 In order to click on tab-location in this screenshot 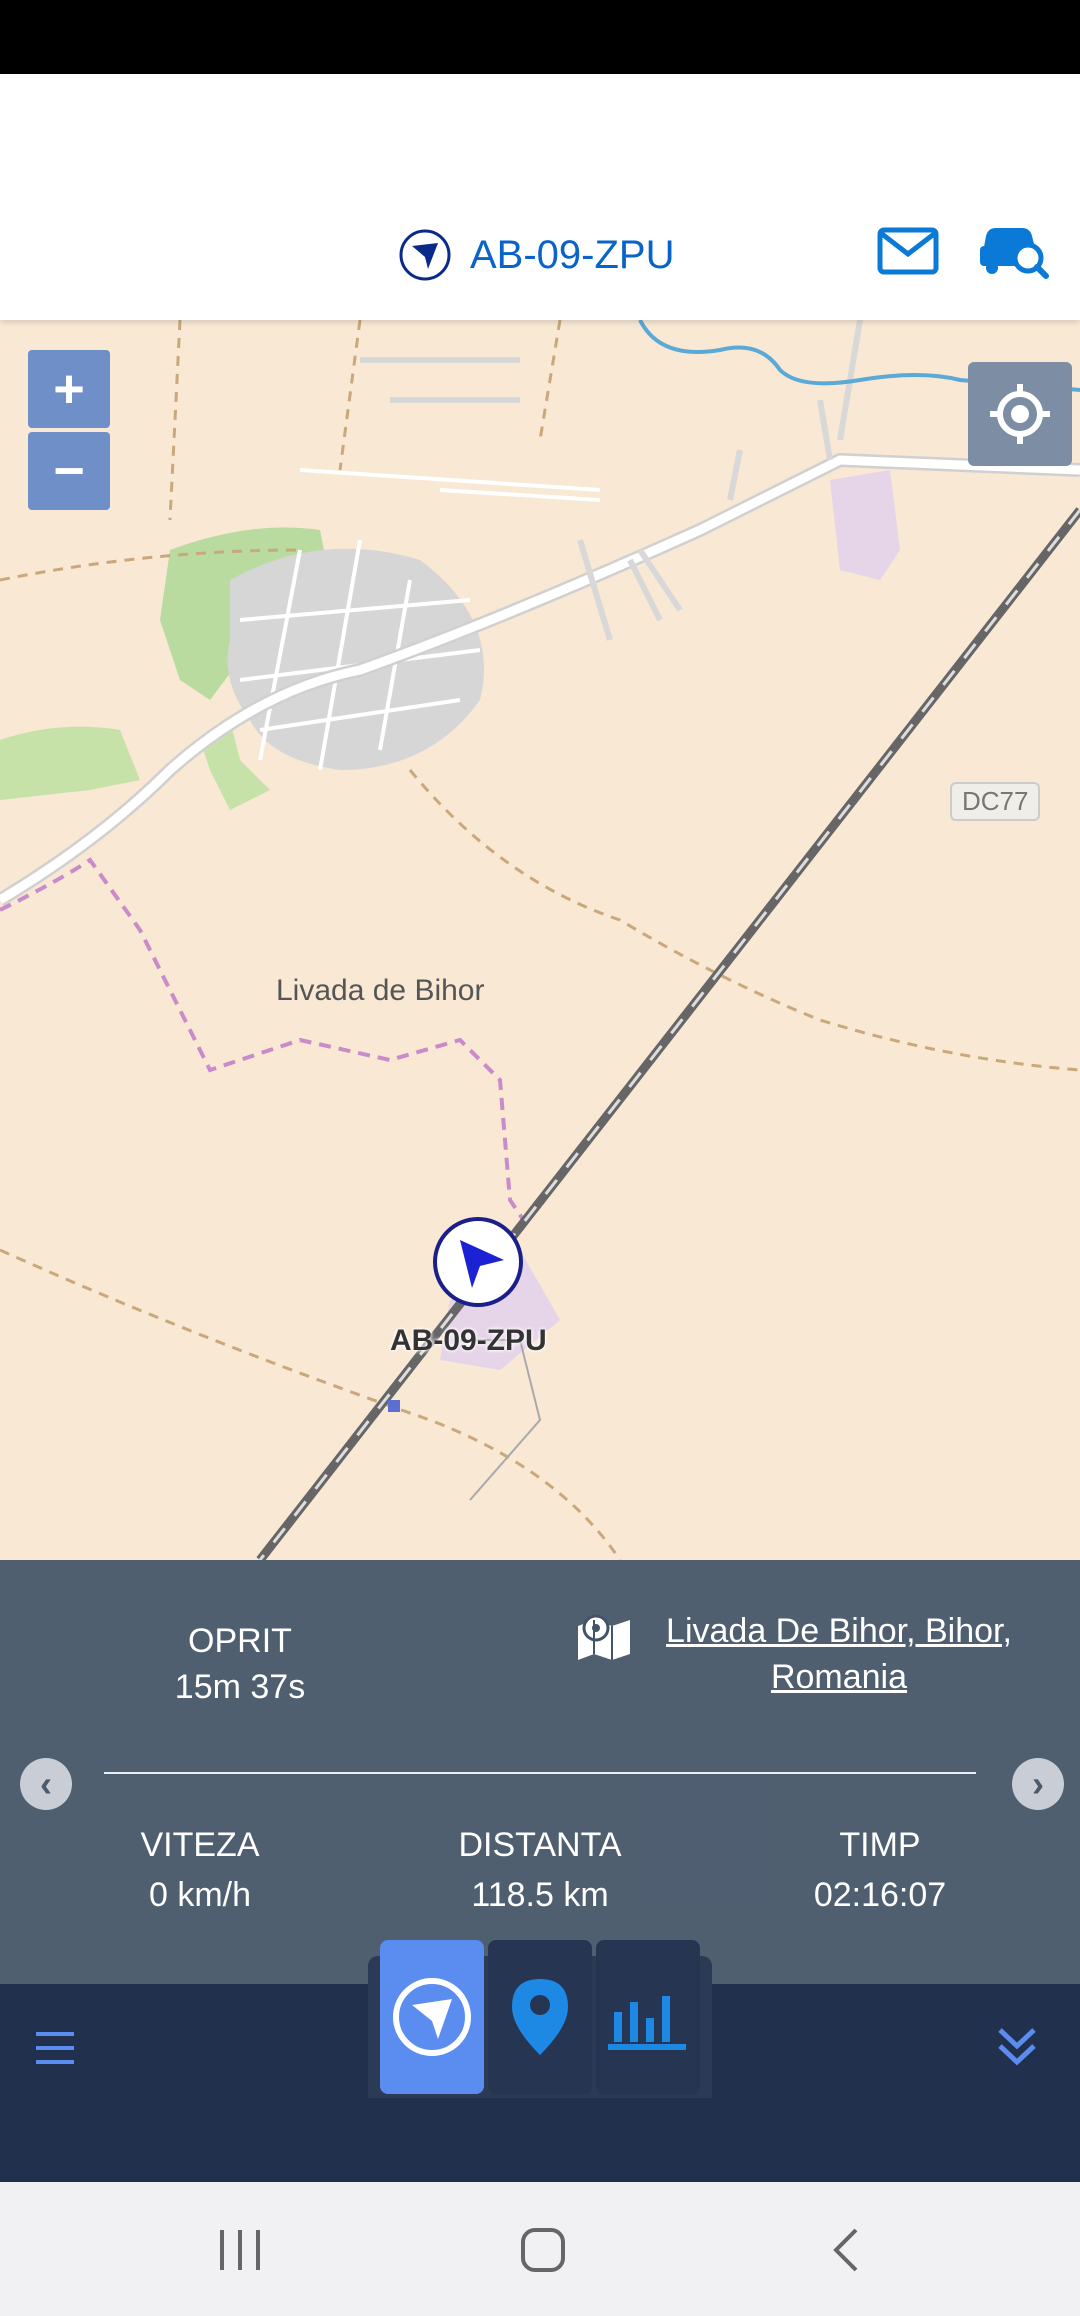, I will do `click(540, 2017)`.